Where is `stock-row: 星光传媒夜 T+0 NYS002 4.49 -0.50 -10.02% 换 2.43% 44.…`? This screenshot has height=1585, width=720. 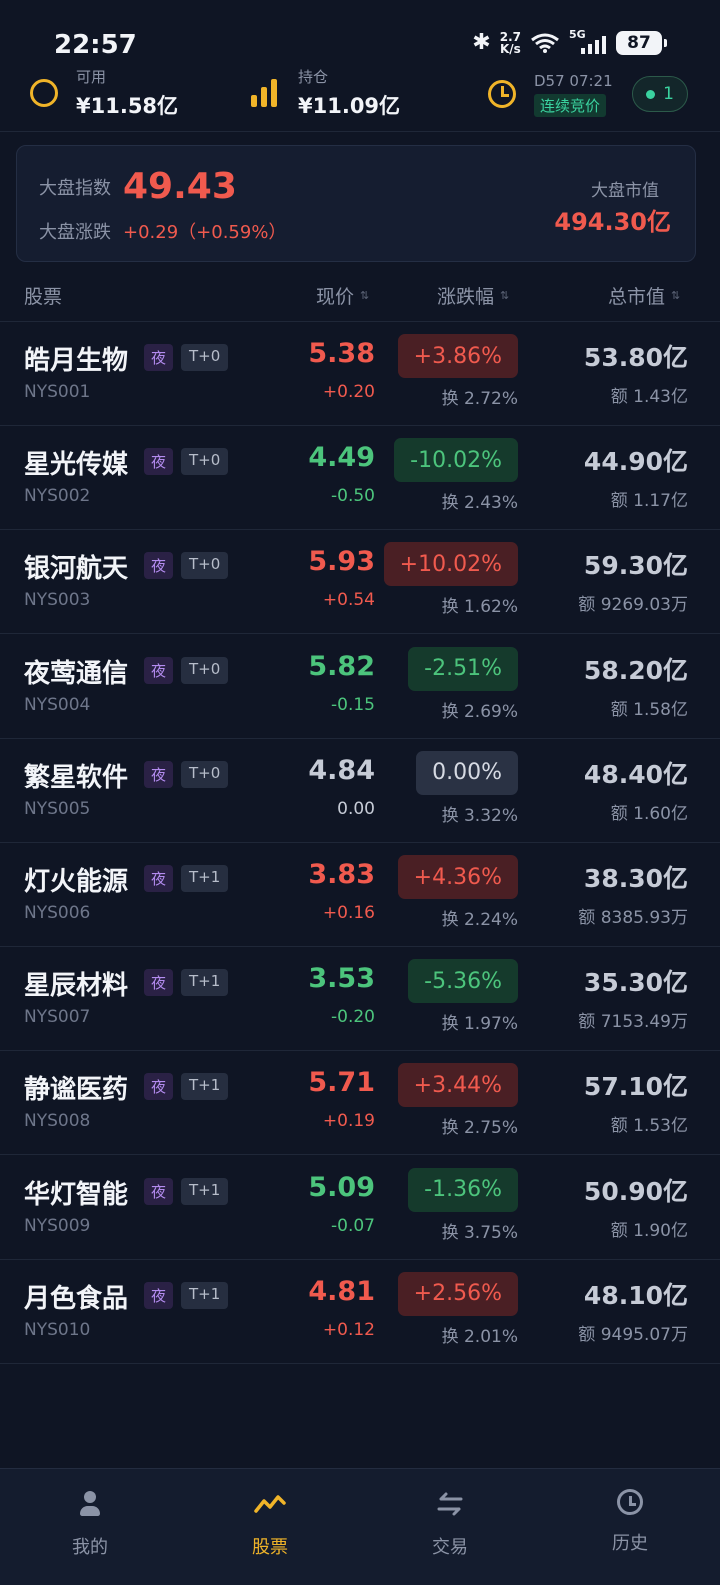
stock-row: 星光传媒夜 T+0 NYS002 4.49 -0.50 -10.02% 换 2.43% 44.… is located at coordinates (360, 478).